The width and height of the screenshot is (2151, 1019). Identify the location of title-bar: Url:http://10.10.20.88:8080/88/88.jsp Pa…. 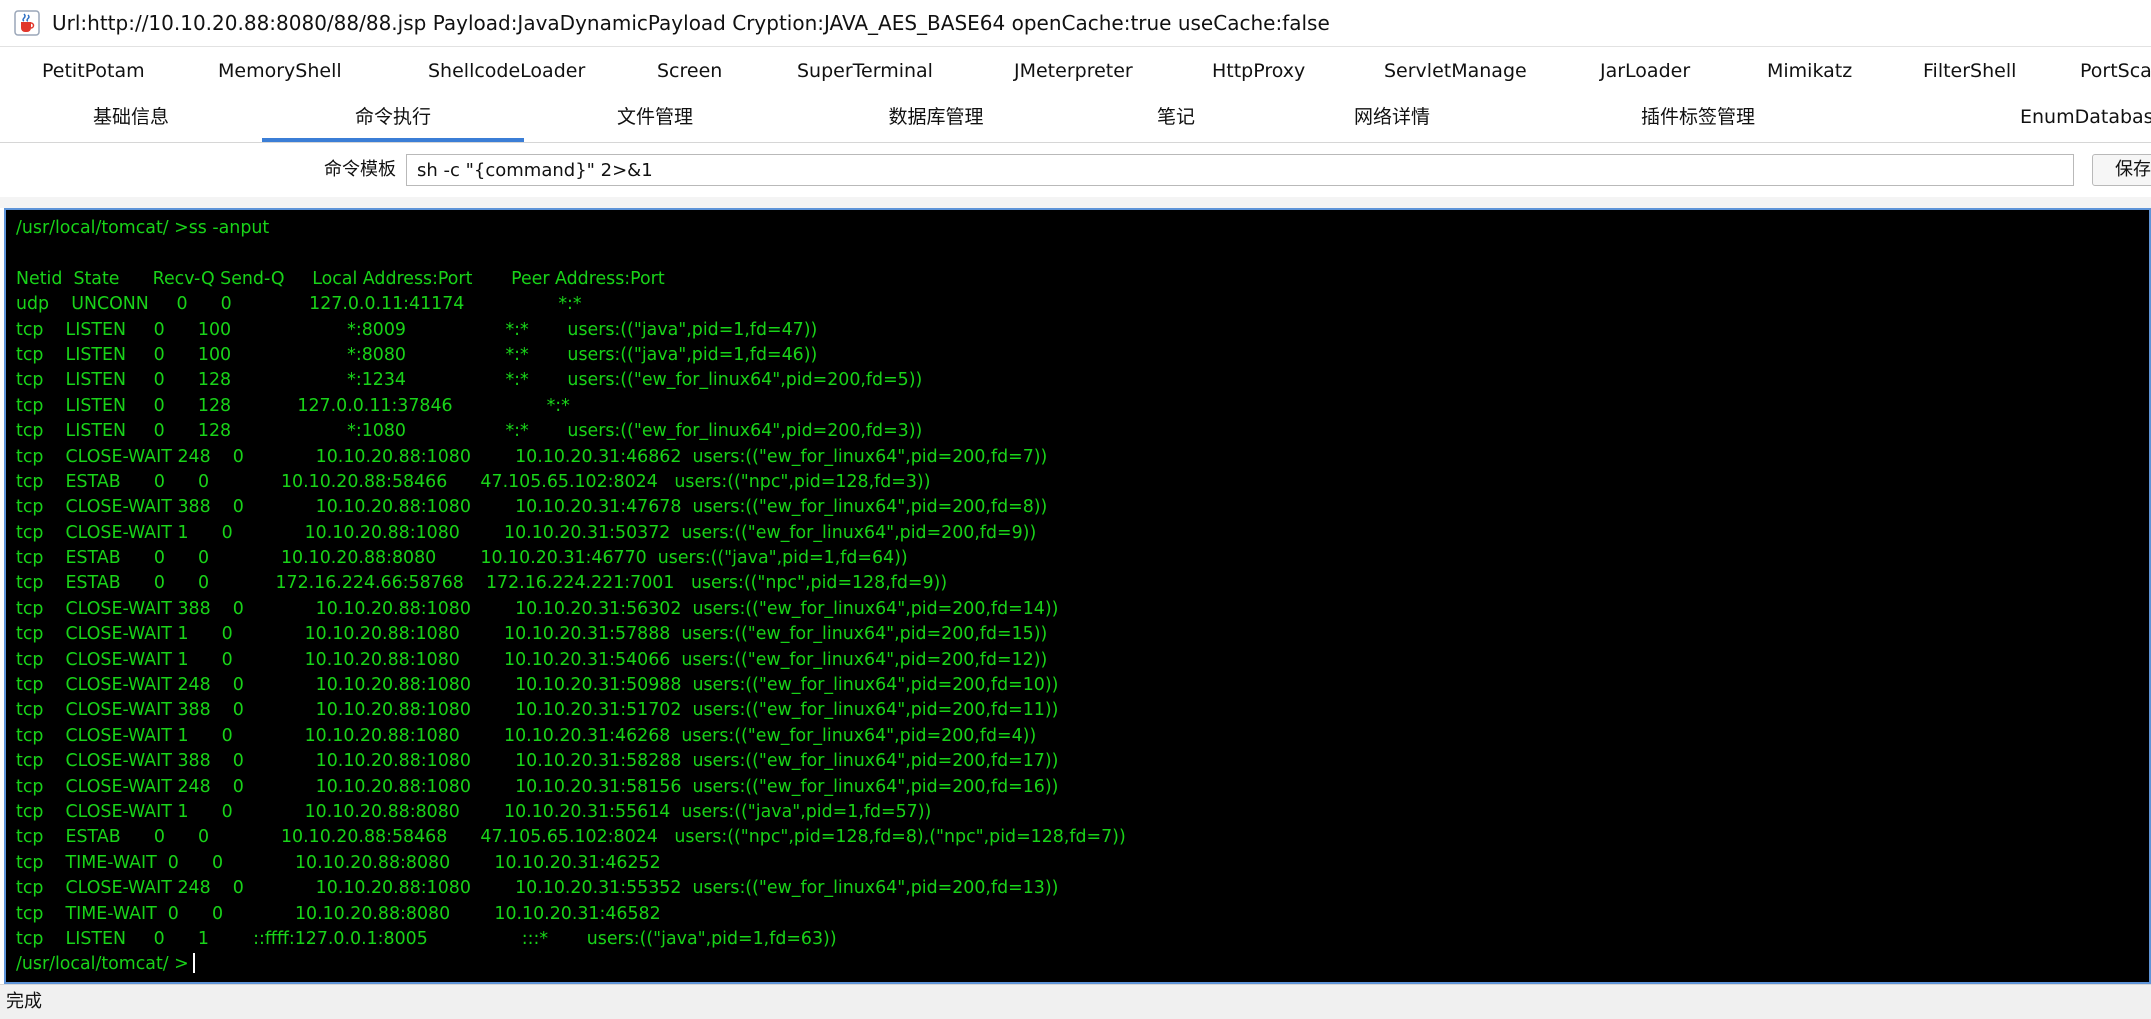
(1075, 23).